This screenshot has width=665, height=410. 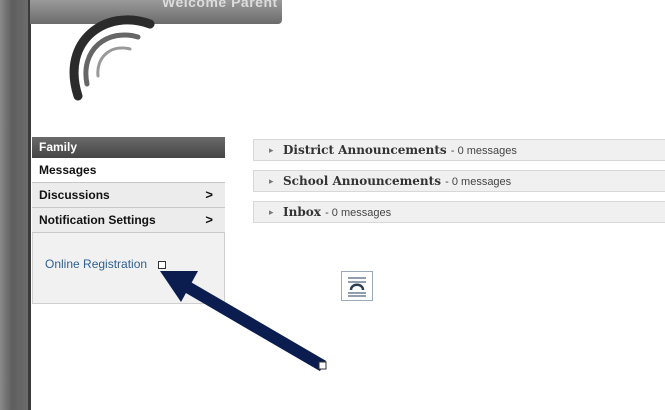 What do you see at coordinates (162, 265) in the screenshot?
I see `checkbox-icon` at bounding box center [162, 265].